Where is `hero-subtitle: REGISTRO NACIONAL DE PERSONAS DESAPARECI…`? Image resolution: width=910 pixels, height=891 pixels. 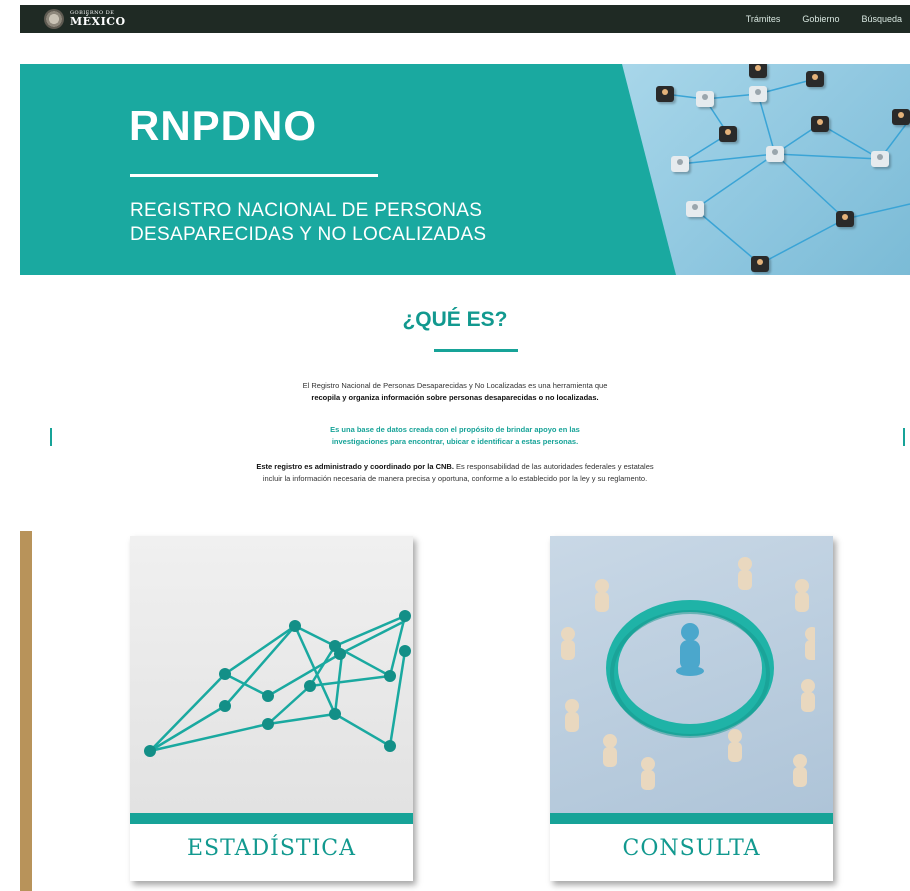
hero-subtitle: REGISTRO NACIONAL DE PERSONAS DESAPARECI… is located at coordinates (308, 223).